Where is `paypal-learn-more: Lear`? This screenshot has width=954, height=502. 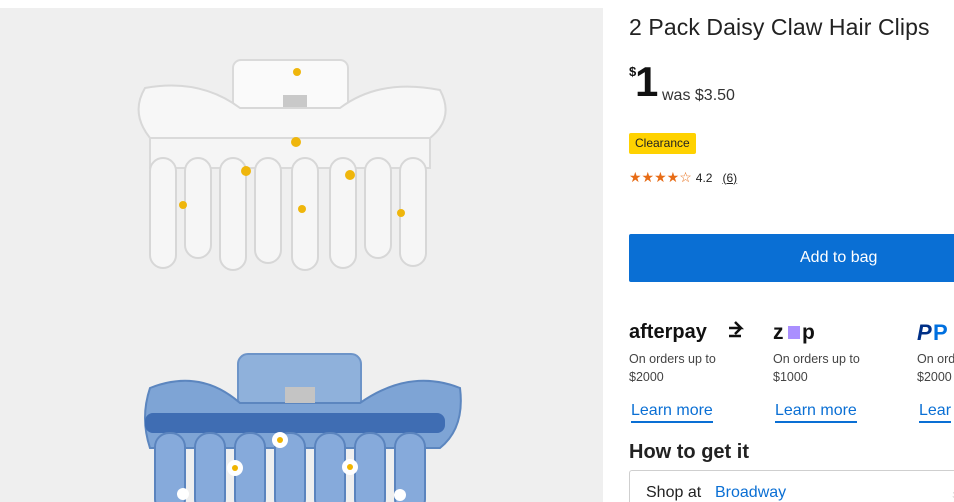 paypal-learn-more: Lear is located at coordinates (935, 412).